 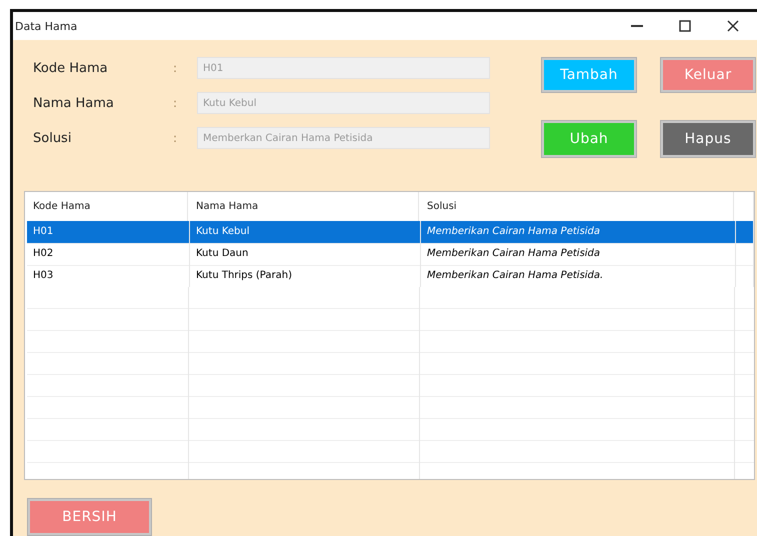 What do you see at coordinates (343, 103) in the screenshot?
I see `input-field: Kutu Kebul` at bounding box center [343, 103].